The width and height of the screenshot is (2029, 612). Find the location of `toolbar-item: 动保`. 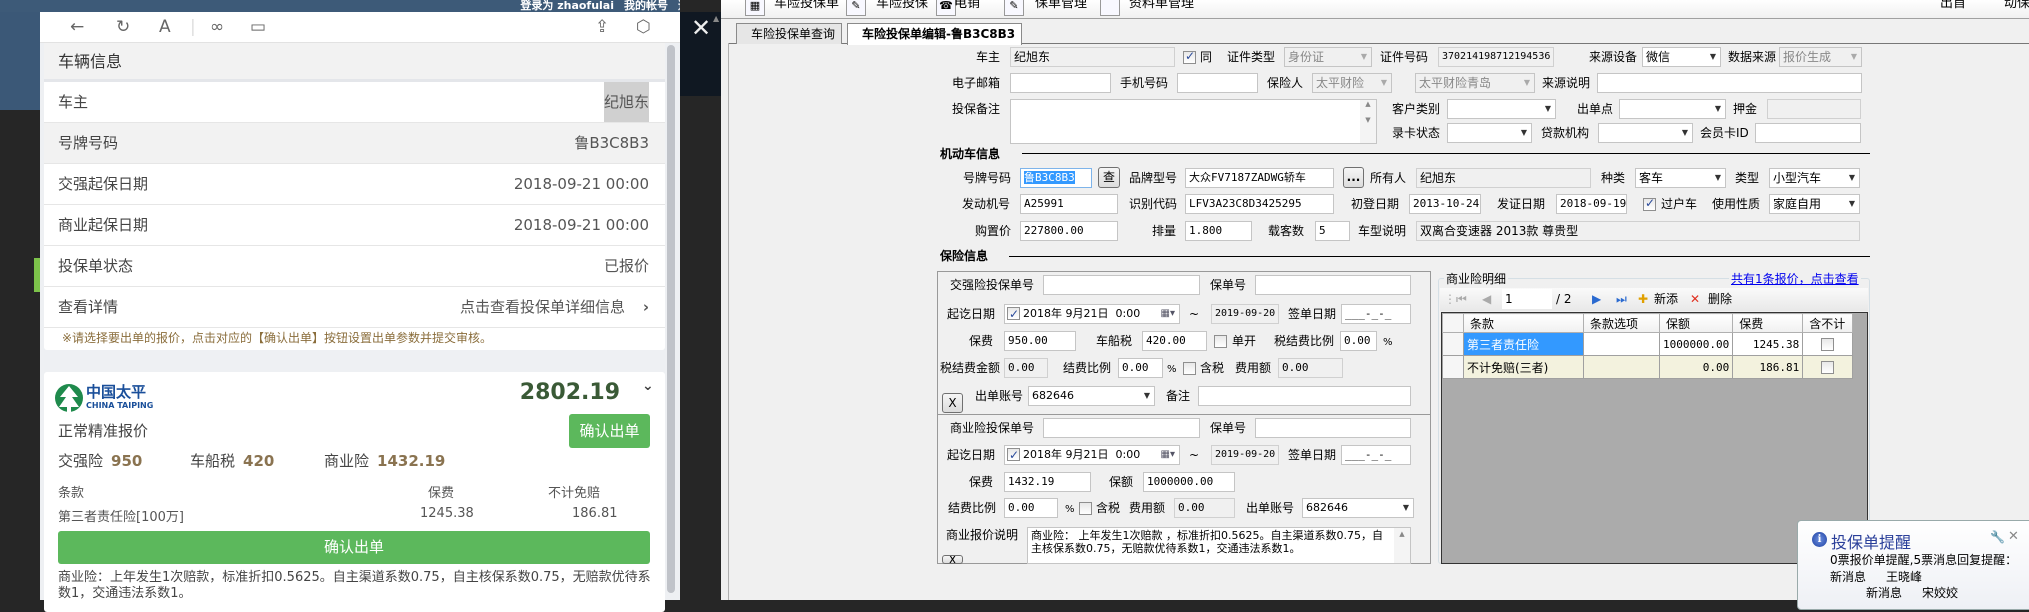

toolbar-item: 动保 is located at coordinates (2016, 5).